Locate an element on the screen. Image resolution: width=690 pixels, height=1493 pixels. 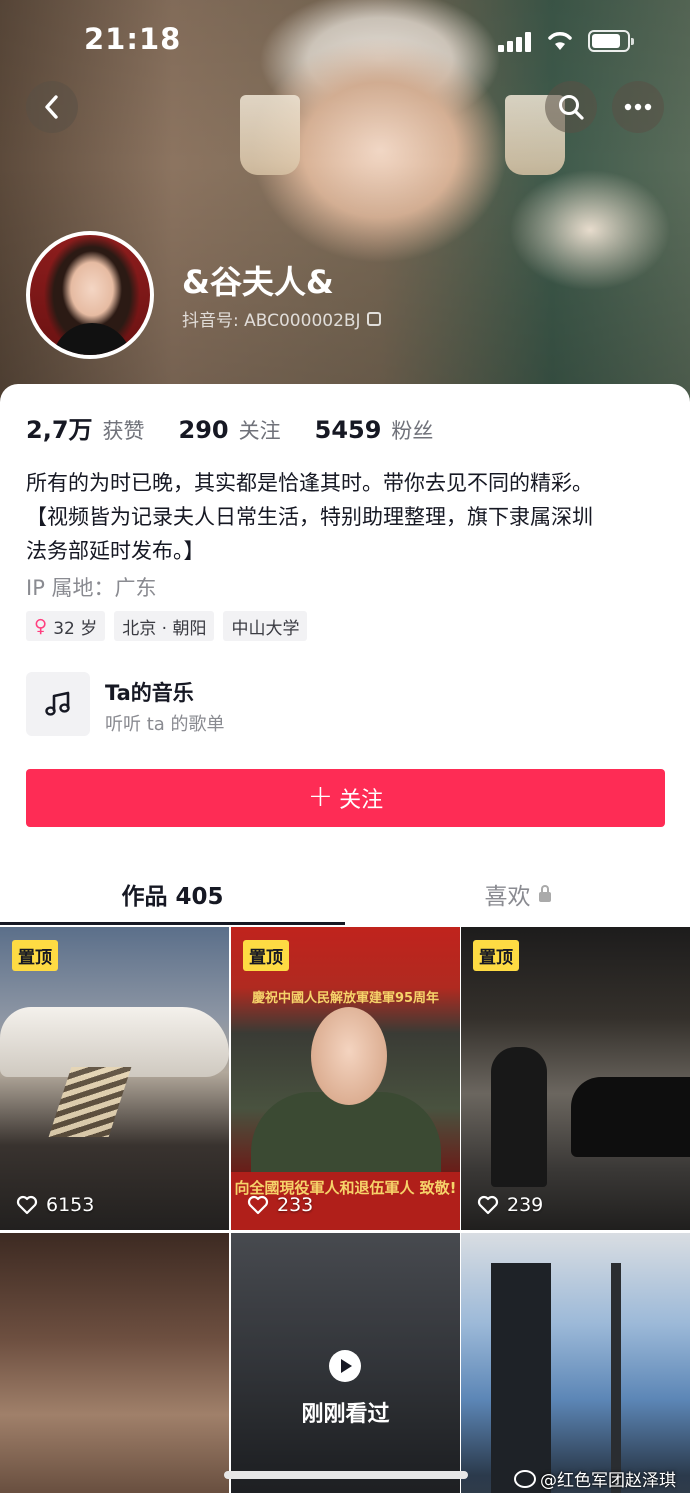
stat-following: 290 关注 is located at coordinates (230, 430).